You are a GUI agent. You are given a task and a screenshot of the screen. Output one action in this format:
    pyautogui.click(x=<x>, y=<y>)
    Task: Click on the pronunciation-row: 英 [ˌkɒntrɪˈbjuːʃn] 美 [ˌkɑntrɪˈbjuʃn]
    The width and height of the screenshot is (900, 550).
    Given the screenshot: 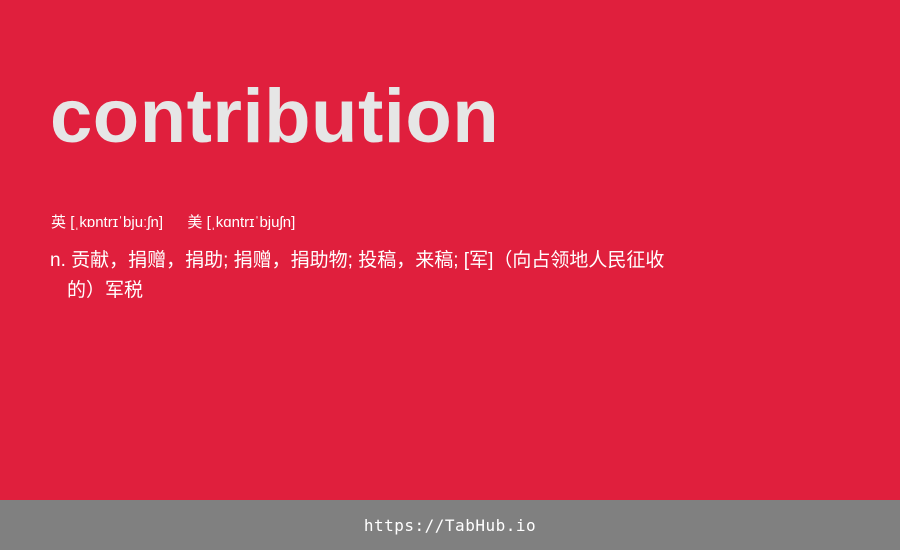 What is the action you would take?
    pyautogui.click(x=173, y=223)
    